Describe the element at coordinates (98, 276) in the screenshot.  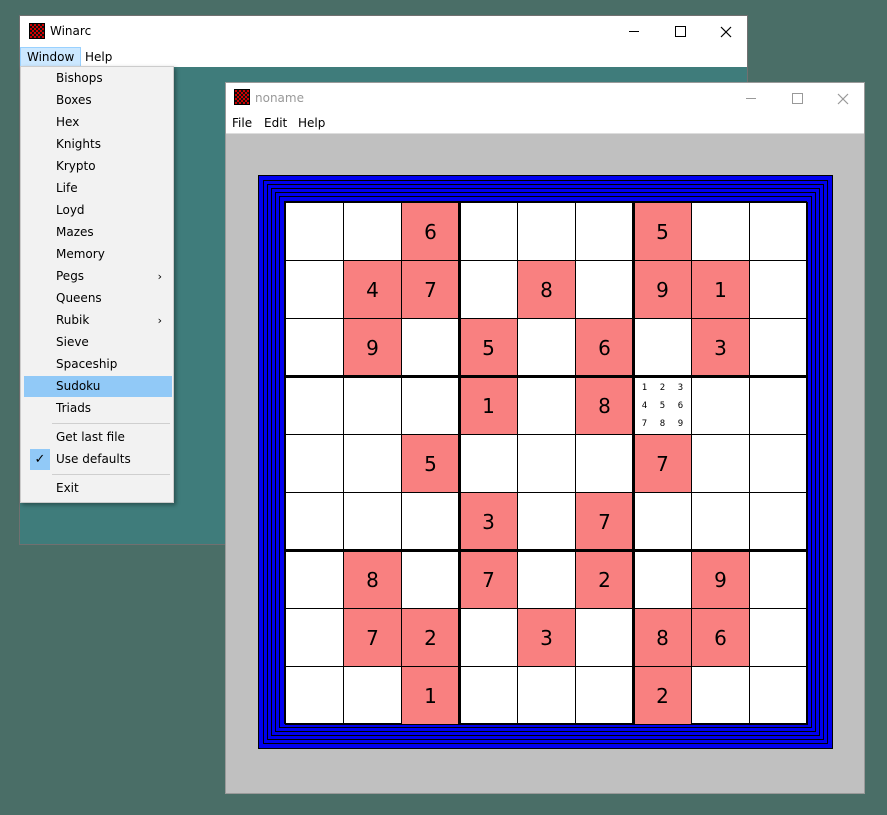
I see `menu-item-pegs: Pegs ›` at that location.